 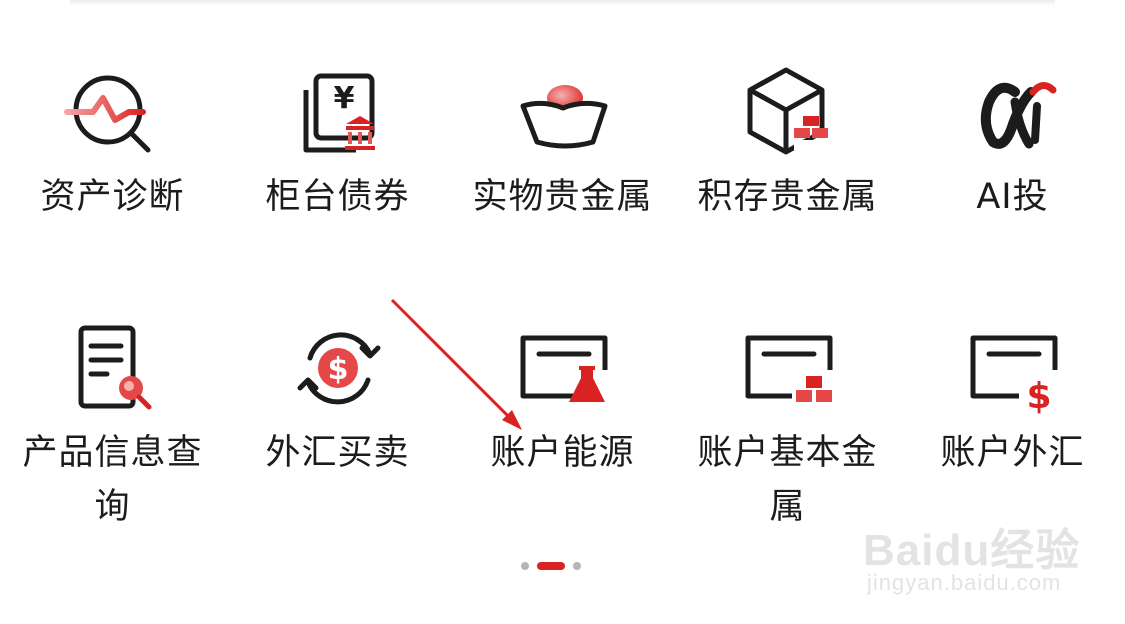 What do you see at coordinates (1012, 453) in the screenshot?
I see `menu-item-label: 账户外汇` at bounding box center [1012, 453].